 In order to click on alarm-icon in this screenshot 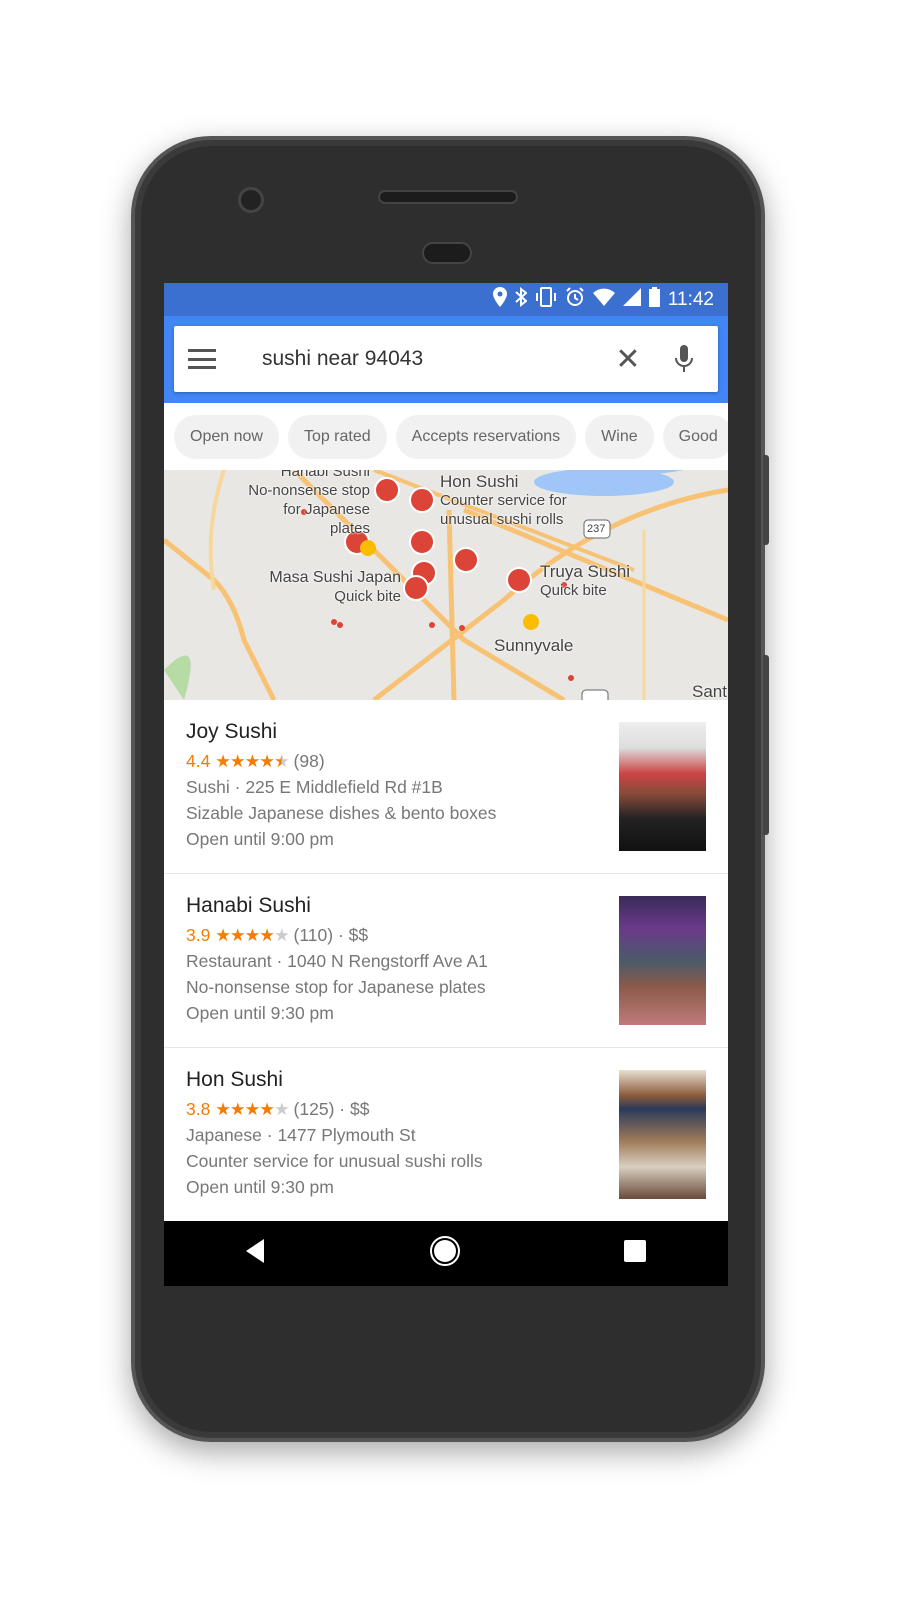, I will do `click(575, 299)`.